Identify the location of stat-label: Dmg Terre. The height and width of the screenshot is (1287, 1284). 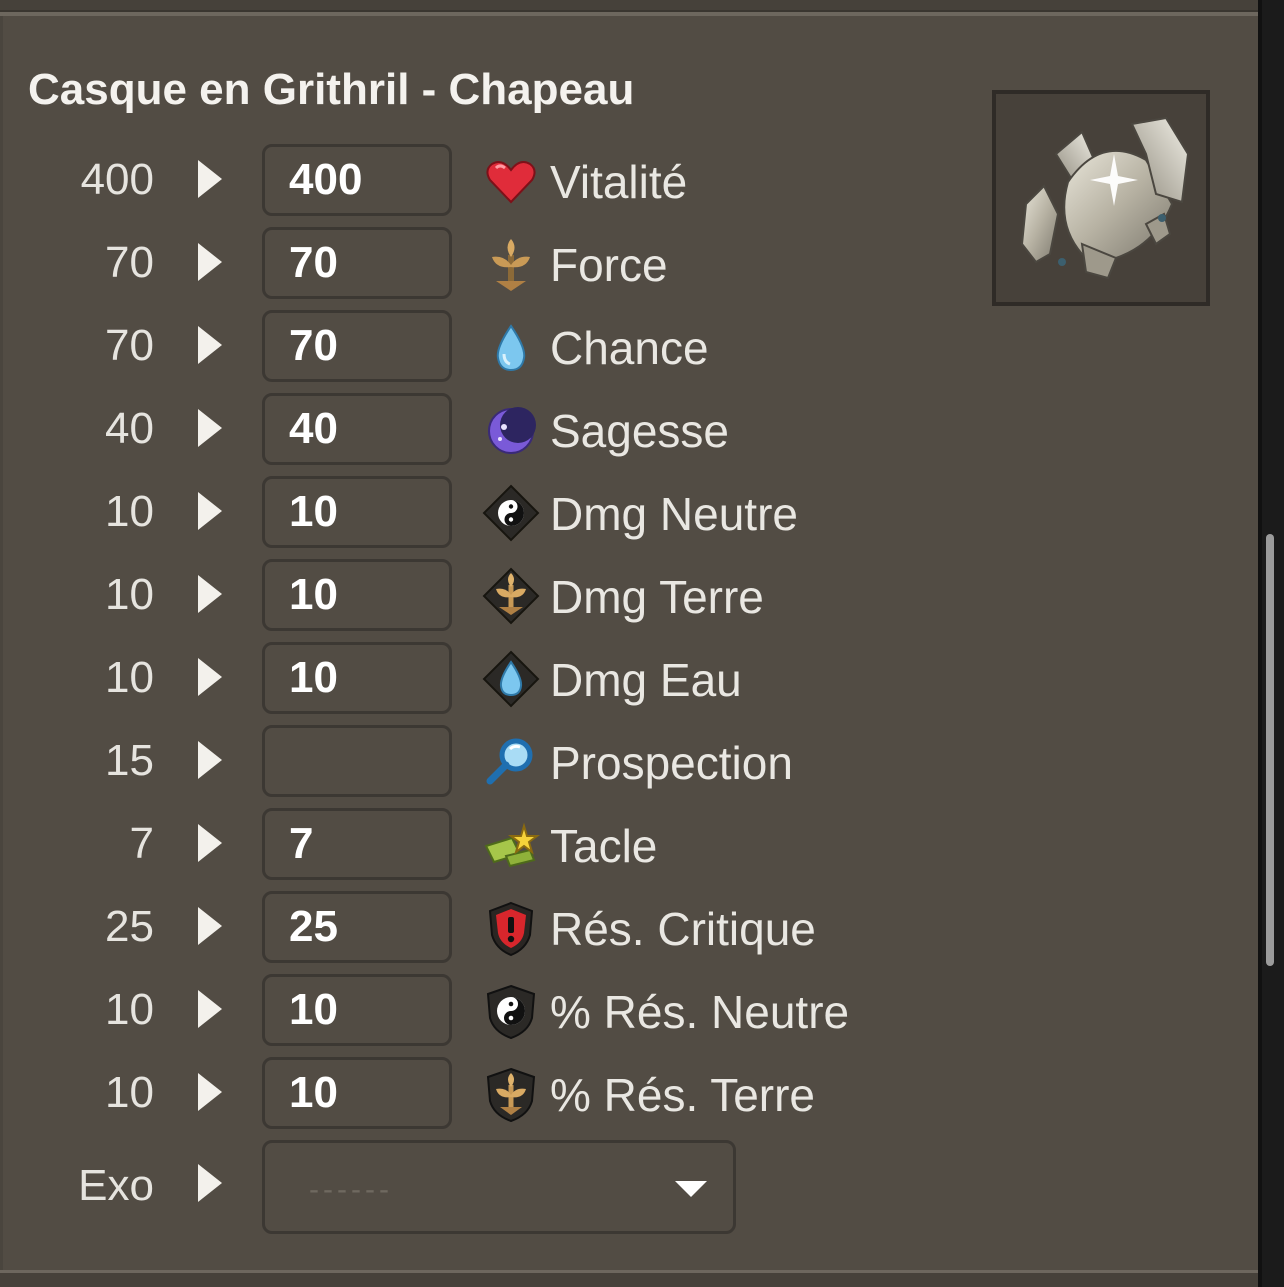
(657, 597).